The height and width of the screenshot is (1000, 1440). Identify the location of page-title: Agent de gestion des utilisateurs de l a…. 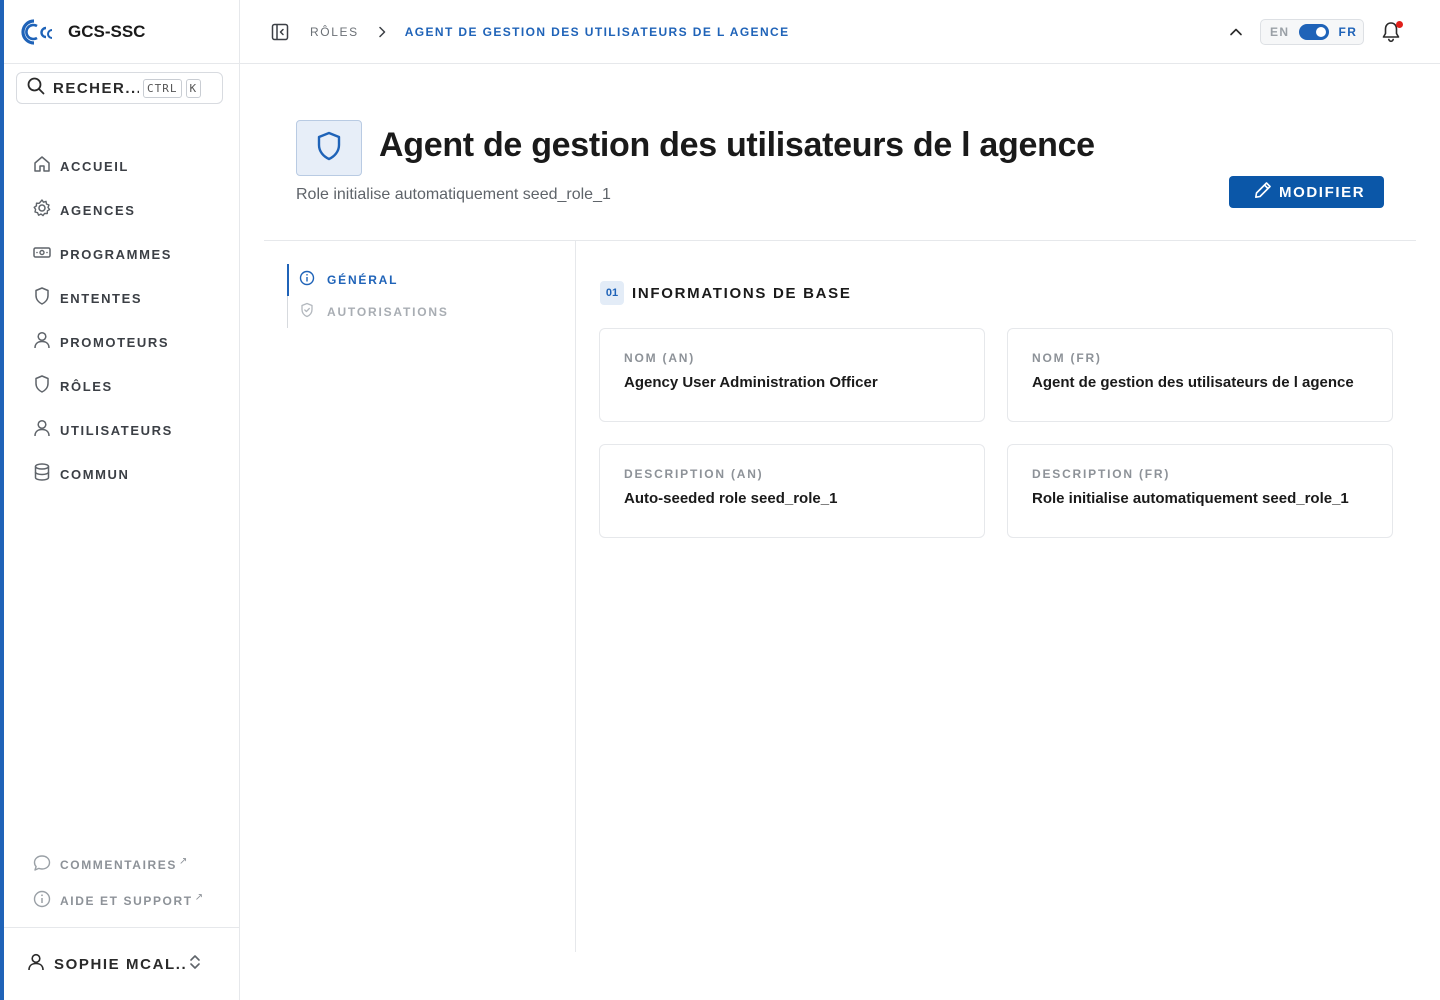
(737, 145).